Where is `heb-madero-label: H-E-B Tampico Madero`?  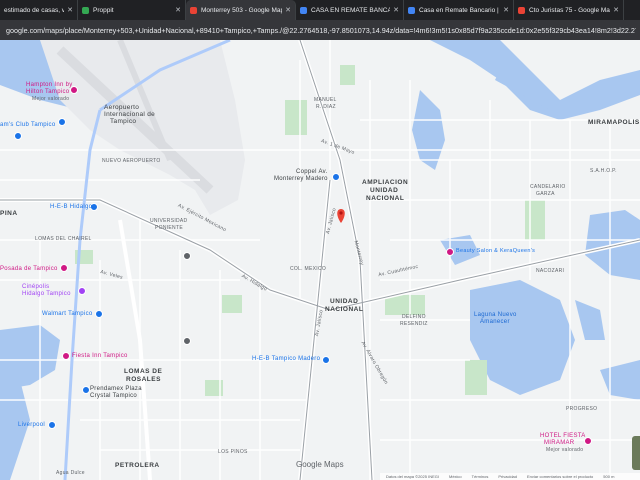
heb-madero-label: H-E-B Tampico Madero is located at coordinates (286, 359).